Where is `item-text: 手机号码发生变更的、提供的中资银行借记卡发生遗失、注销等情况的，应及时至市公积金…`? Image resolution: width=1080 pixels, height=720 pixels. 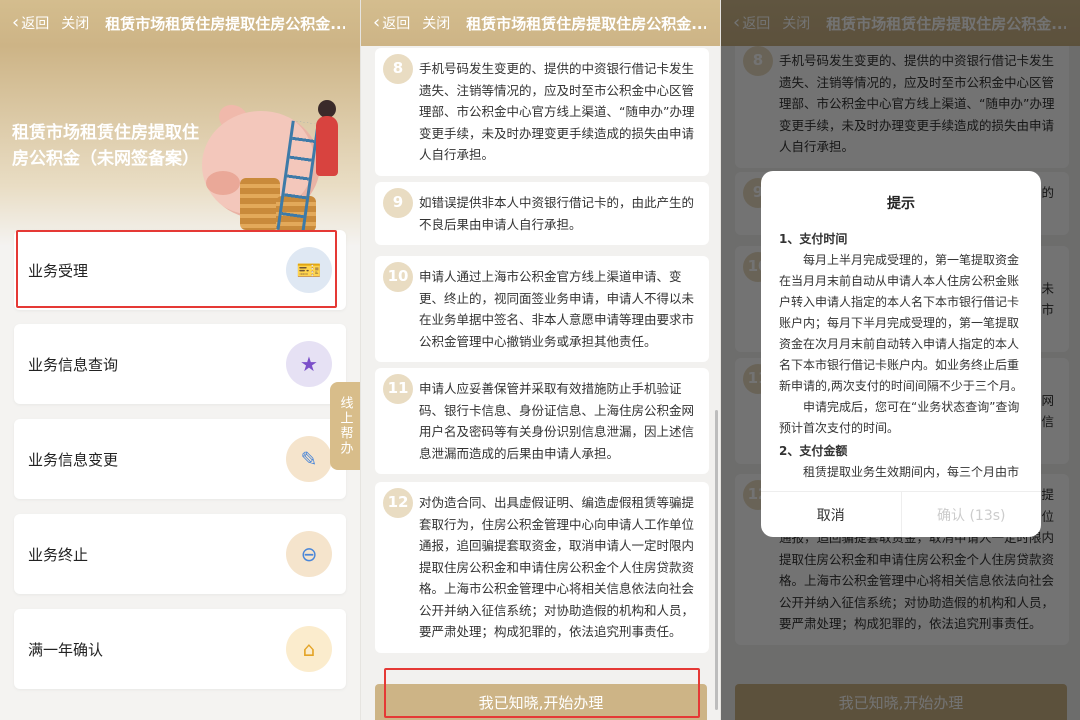 item-text: 手机号码发生变更的、提供的中资银行借记卡发生遗失、注销等情况的，应及时至市公积金… is located at coordinates (557, 111).